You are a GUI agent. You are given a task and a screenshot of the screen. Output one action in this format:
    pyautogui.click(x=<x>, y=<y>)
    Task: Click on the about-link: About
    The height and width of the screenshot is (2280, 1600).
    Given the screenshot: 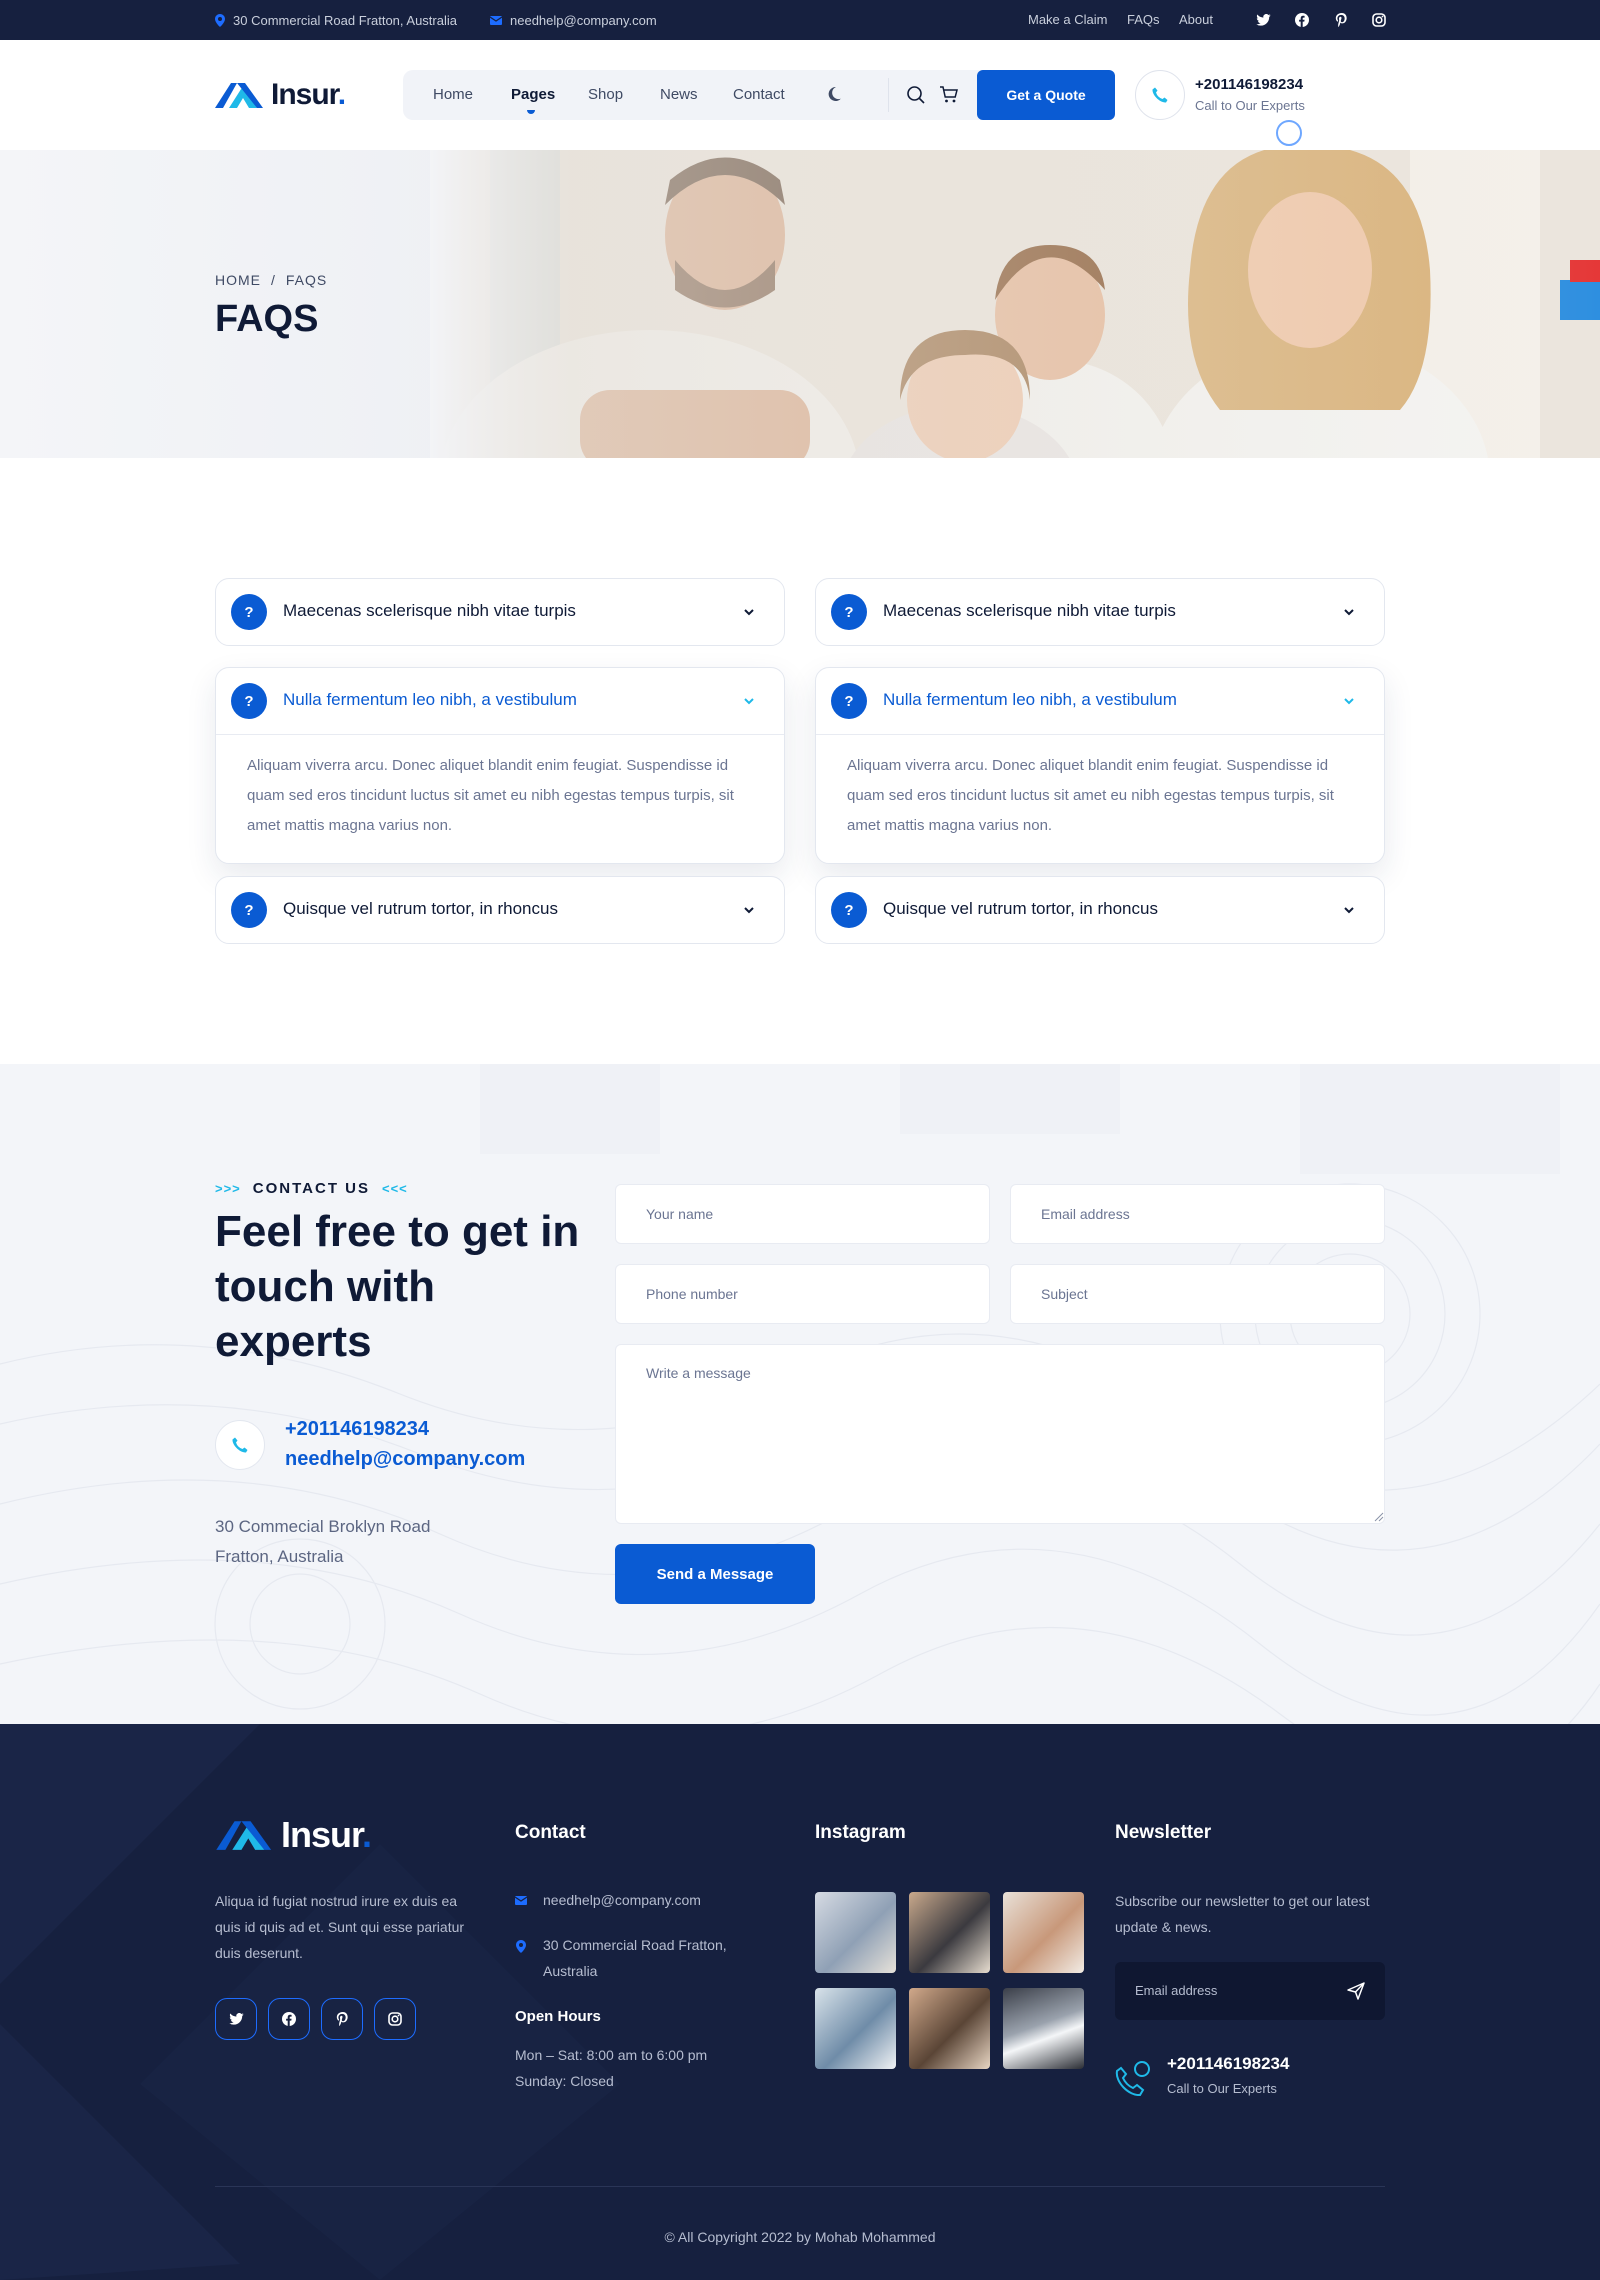 What is the action you would take?
    pyautogui.click(x=1196, y=19)
    